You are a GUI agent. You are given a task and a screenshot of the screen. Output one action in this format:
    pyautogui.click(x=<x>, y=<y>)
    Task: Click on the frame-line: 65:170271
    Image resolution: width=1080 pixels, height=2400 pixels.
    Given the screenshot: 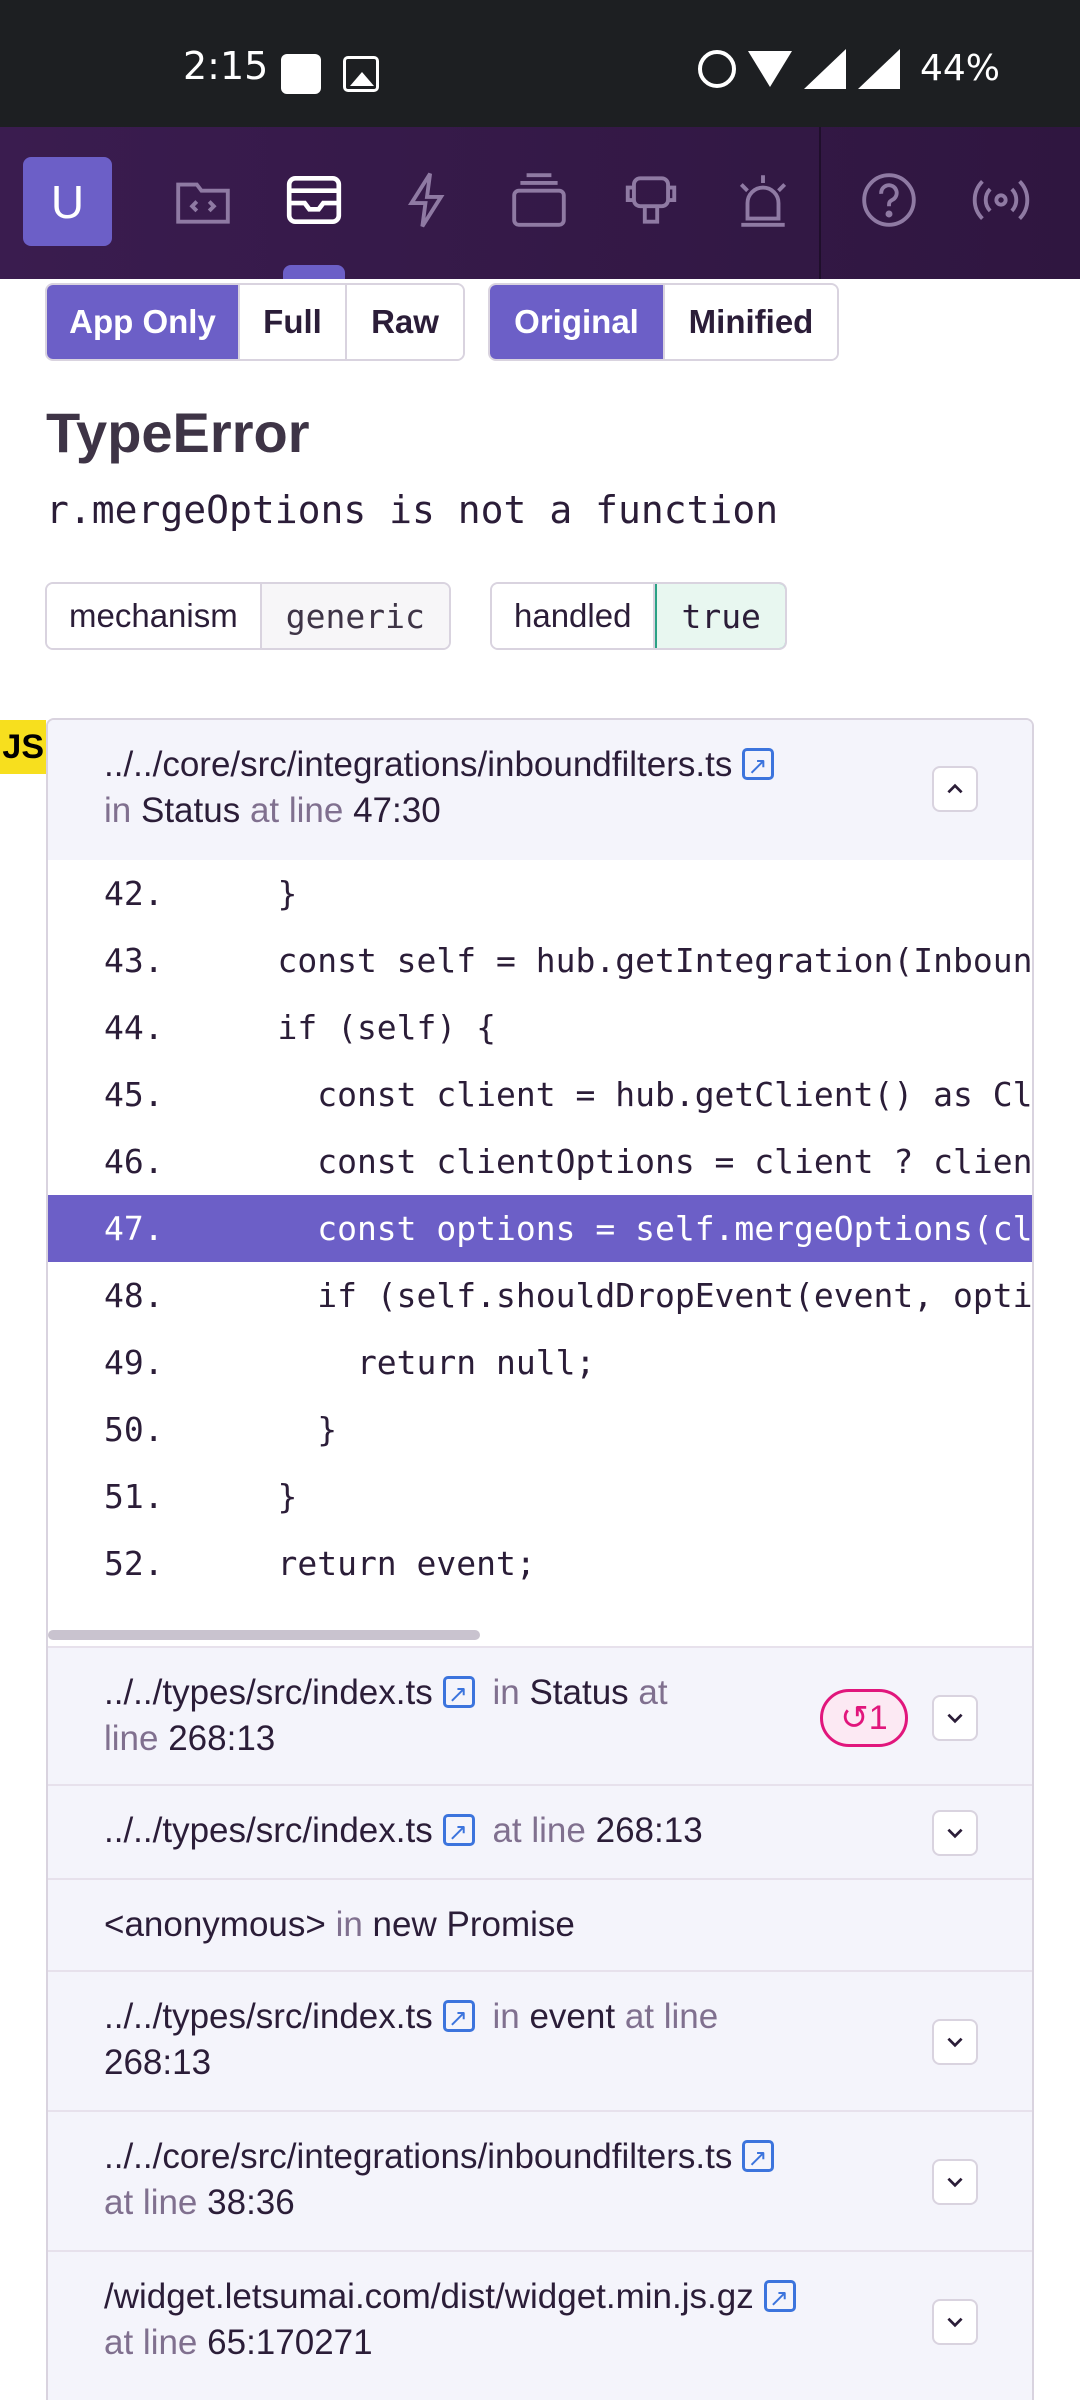 What is the action you would take?
    pyautogui.click(x=290, y=2342)
    